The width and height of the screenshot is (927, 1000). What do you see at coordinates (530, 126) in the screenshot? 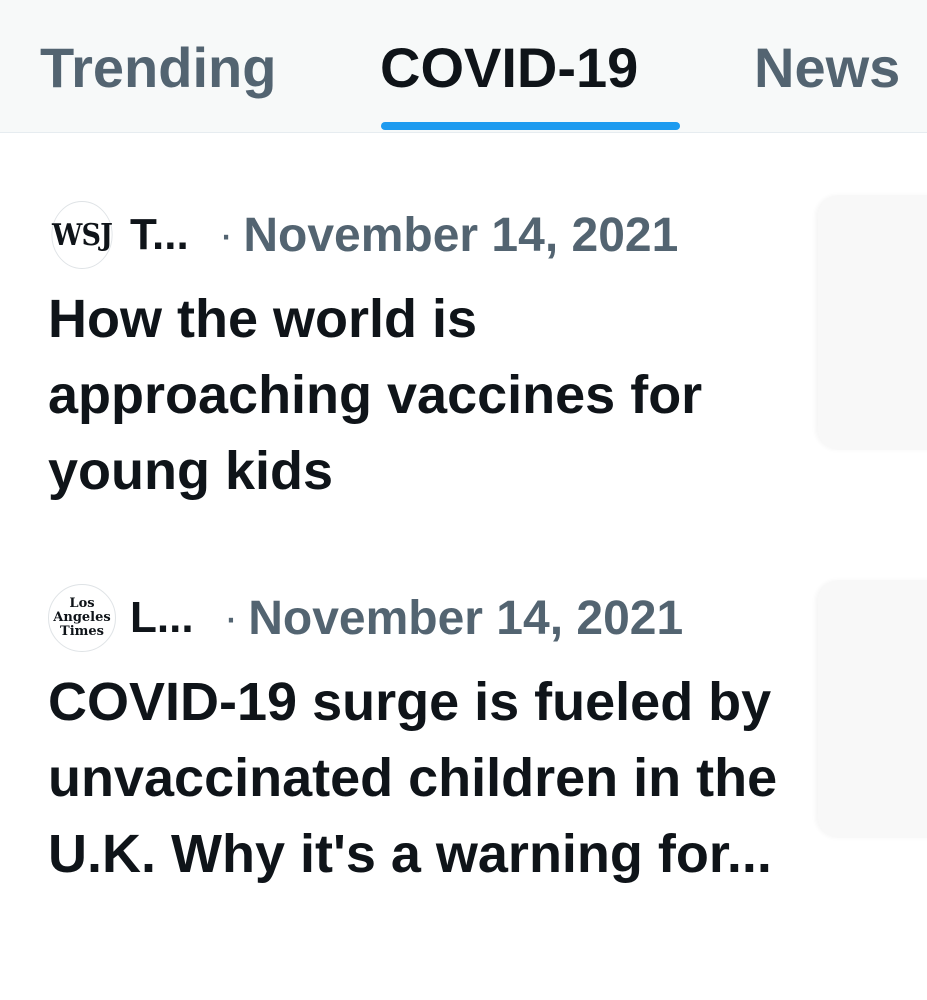
I see `selected-tab-indicator` at bounding box center [530, 126].